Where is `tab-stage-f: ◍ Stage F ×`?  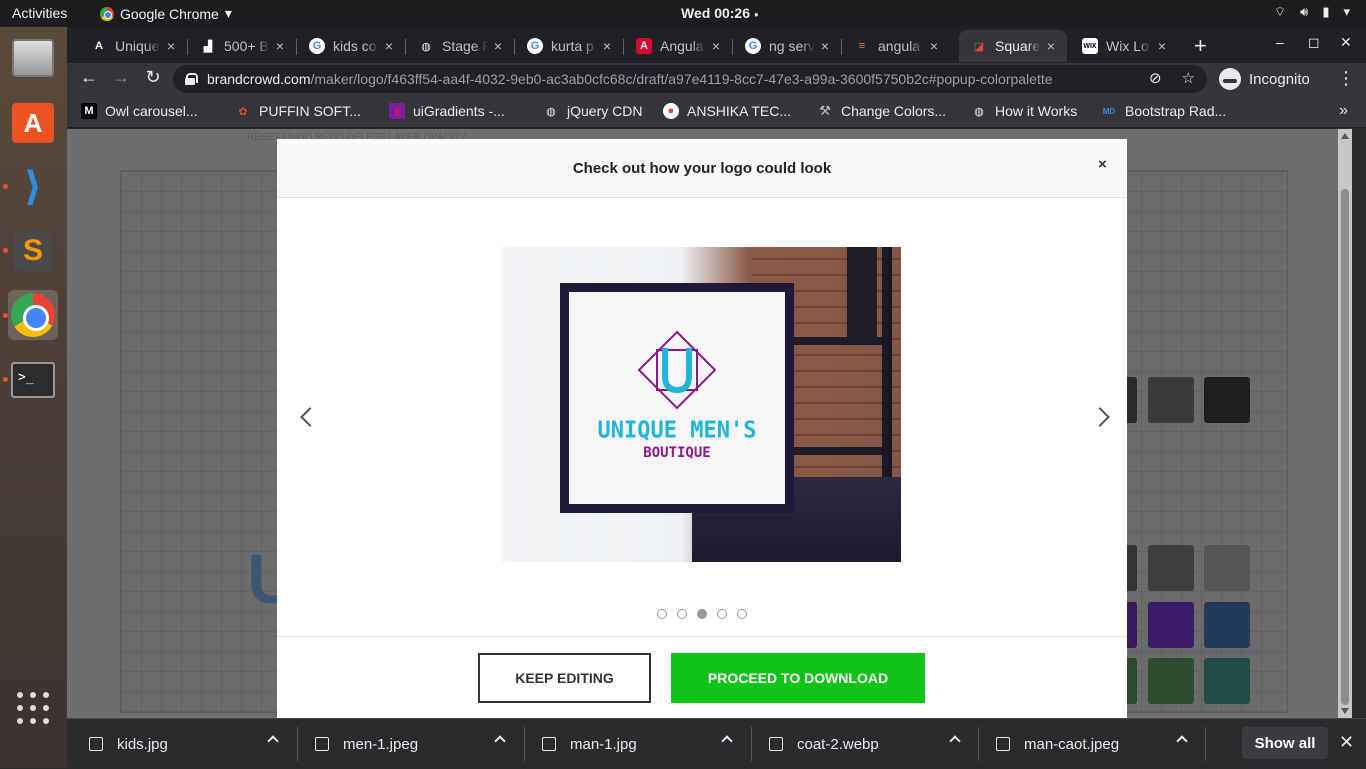
tab-stage-f: ◍ Stage F × is located at coordinates (460, 46).